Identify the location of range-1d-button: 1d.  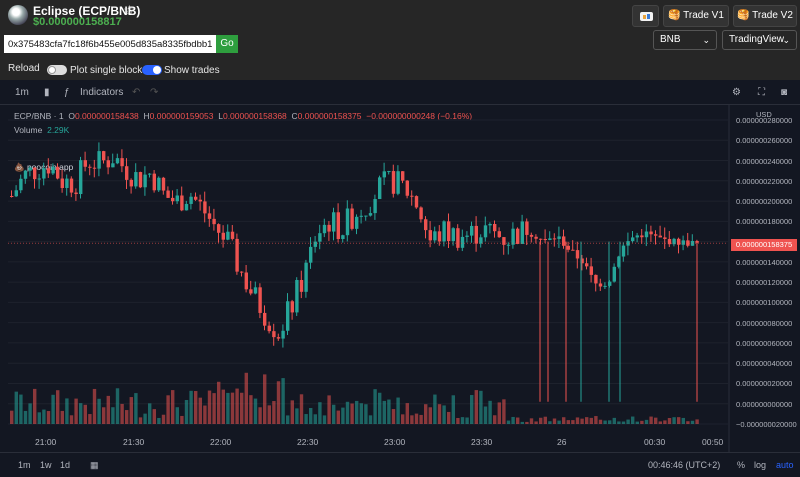
(65, 465).